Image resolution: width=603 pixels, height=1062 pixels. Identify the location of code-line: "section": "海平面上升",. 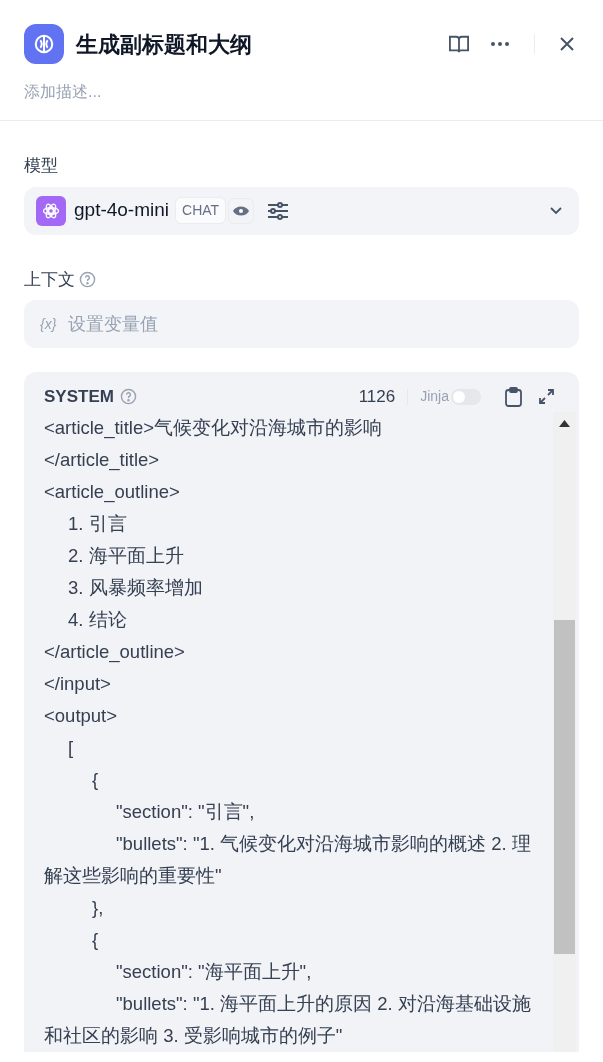
(214, 971).